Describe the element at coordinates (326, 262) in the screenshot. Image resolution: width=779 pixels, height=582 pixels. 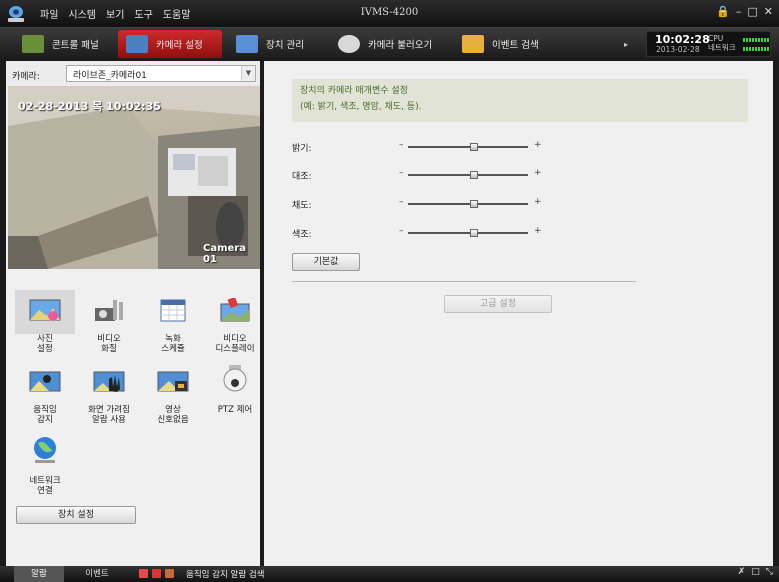
I see `default-button: 기본값` at that location.